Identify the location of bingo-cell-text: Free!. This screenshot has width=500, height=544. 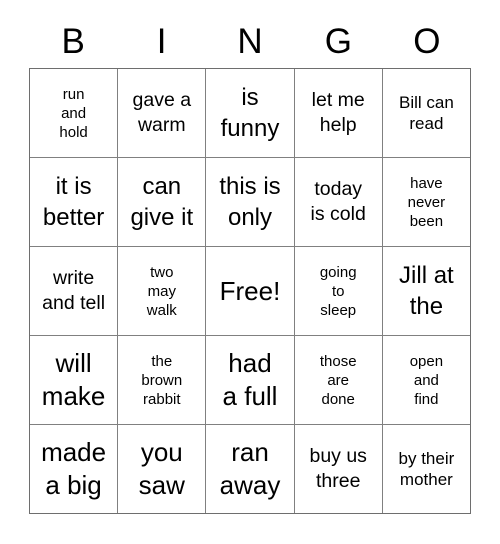
(250, 290).